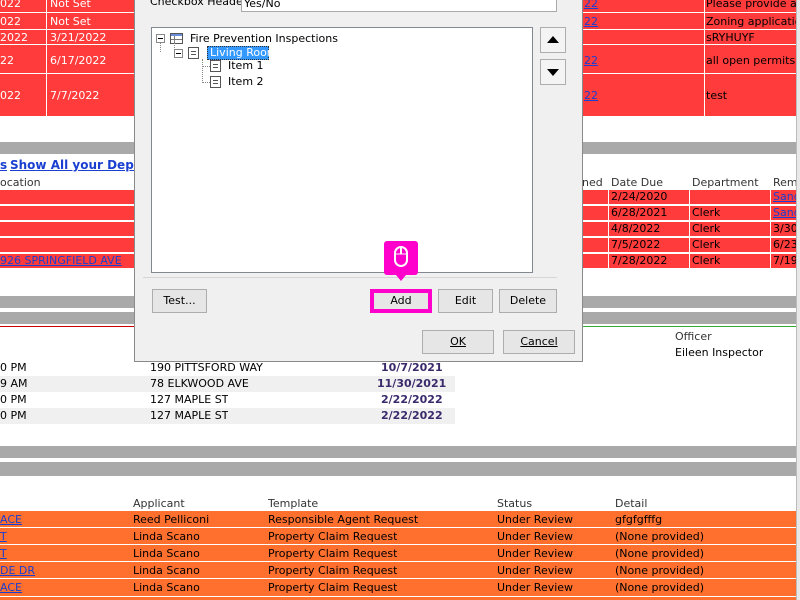  What do you see at coordinates (753, 21) in the screenshot?
I see `top-row-note: Zoning application f` at bounding box center [753, 21].